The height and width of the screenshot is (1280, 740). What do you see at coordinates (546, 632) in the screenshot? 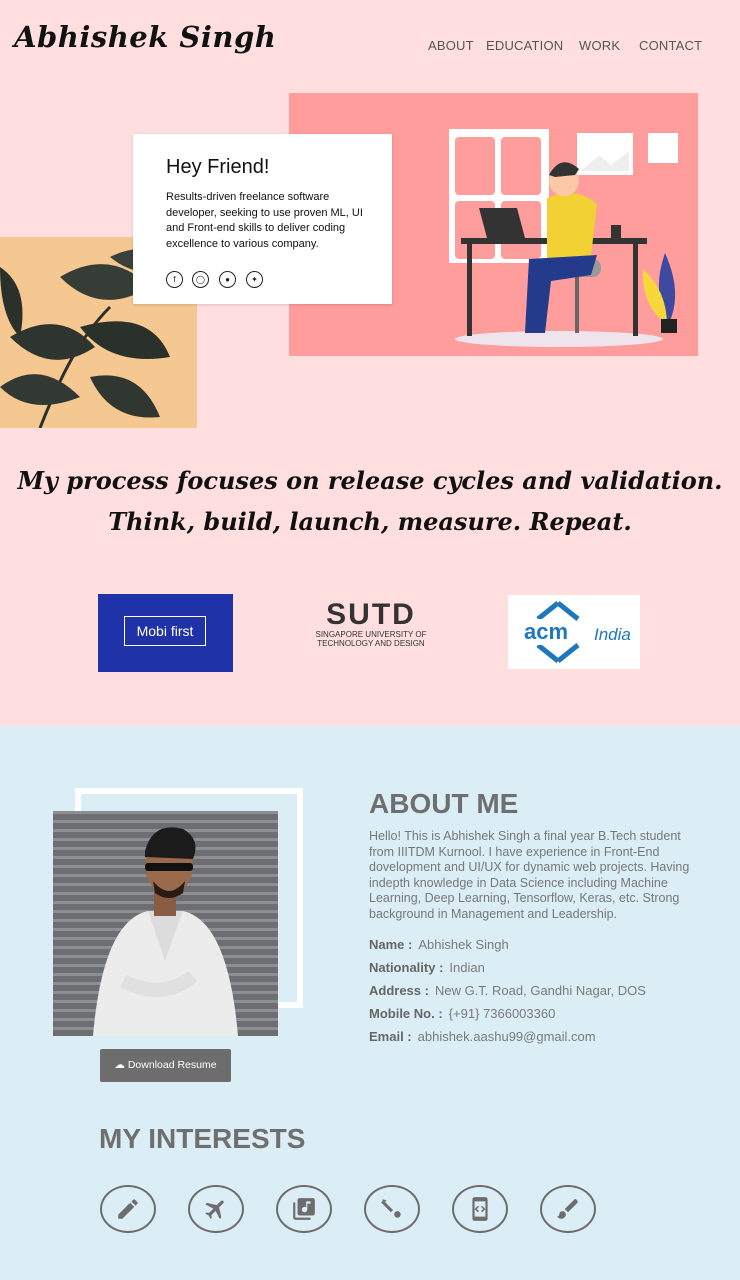
I see `acm-text: acm` at bounding box center [546, 632].